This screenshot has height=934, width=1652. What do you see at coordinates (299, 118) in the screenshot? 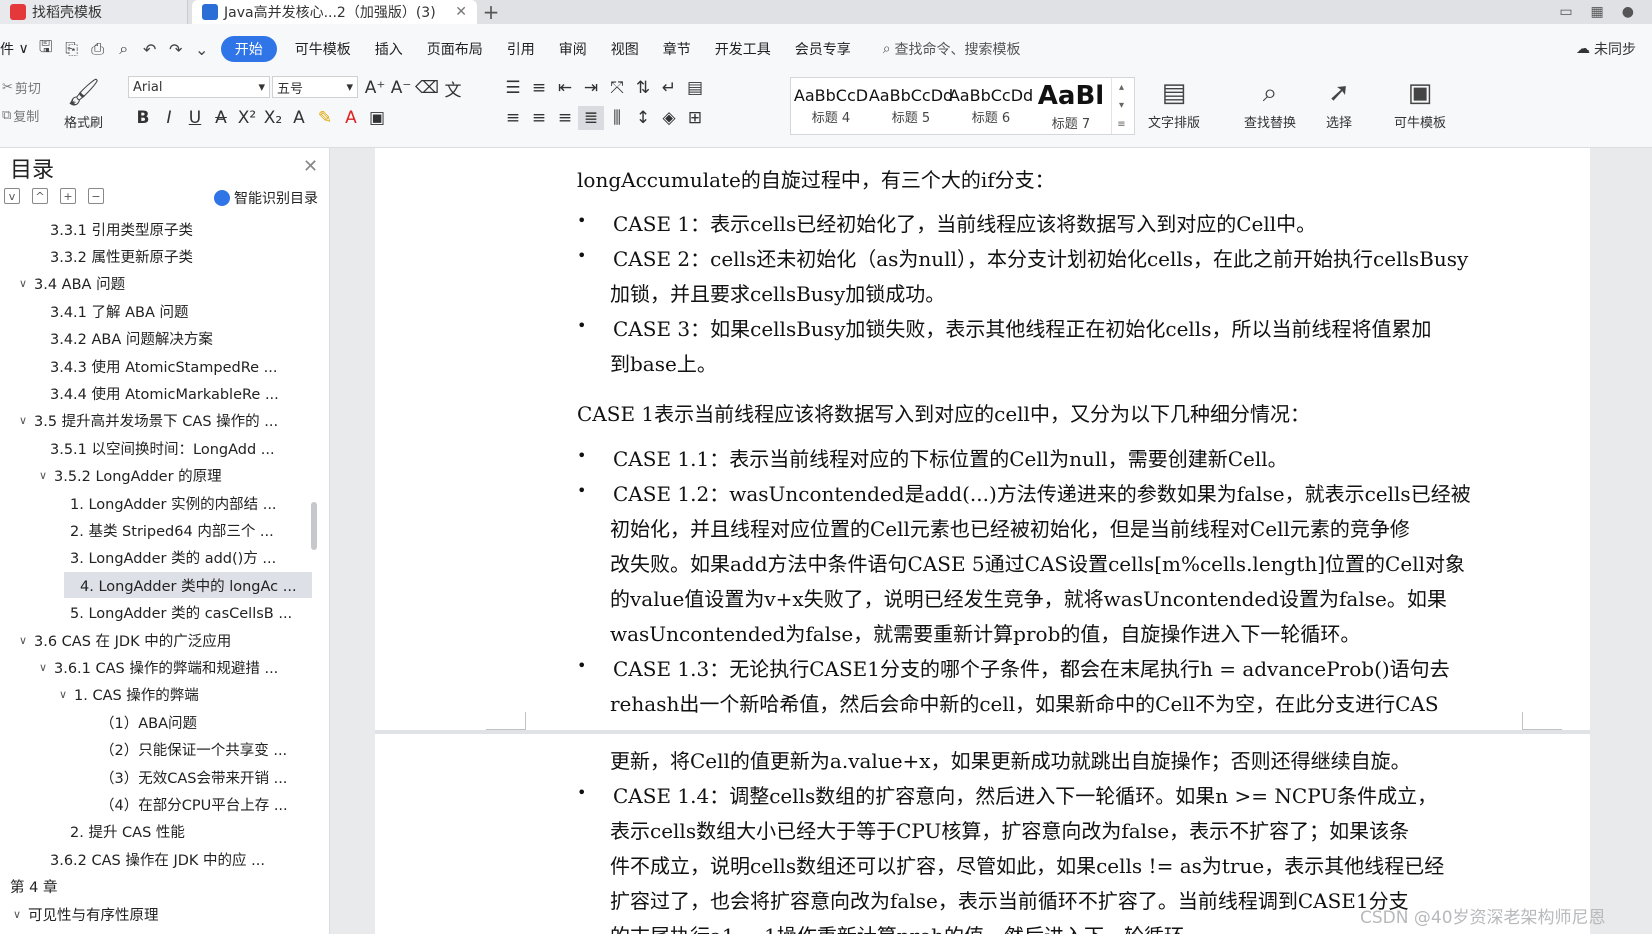
I see `text-effect-icon: A` at bounding box center [299, 118].